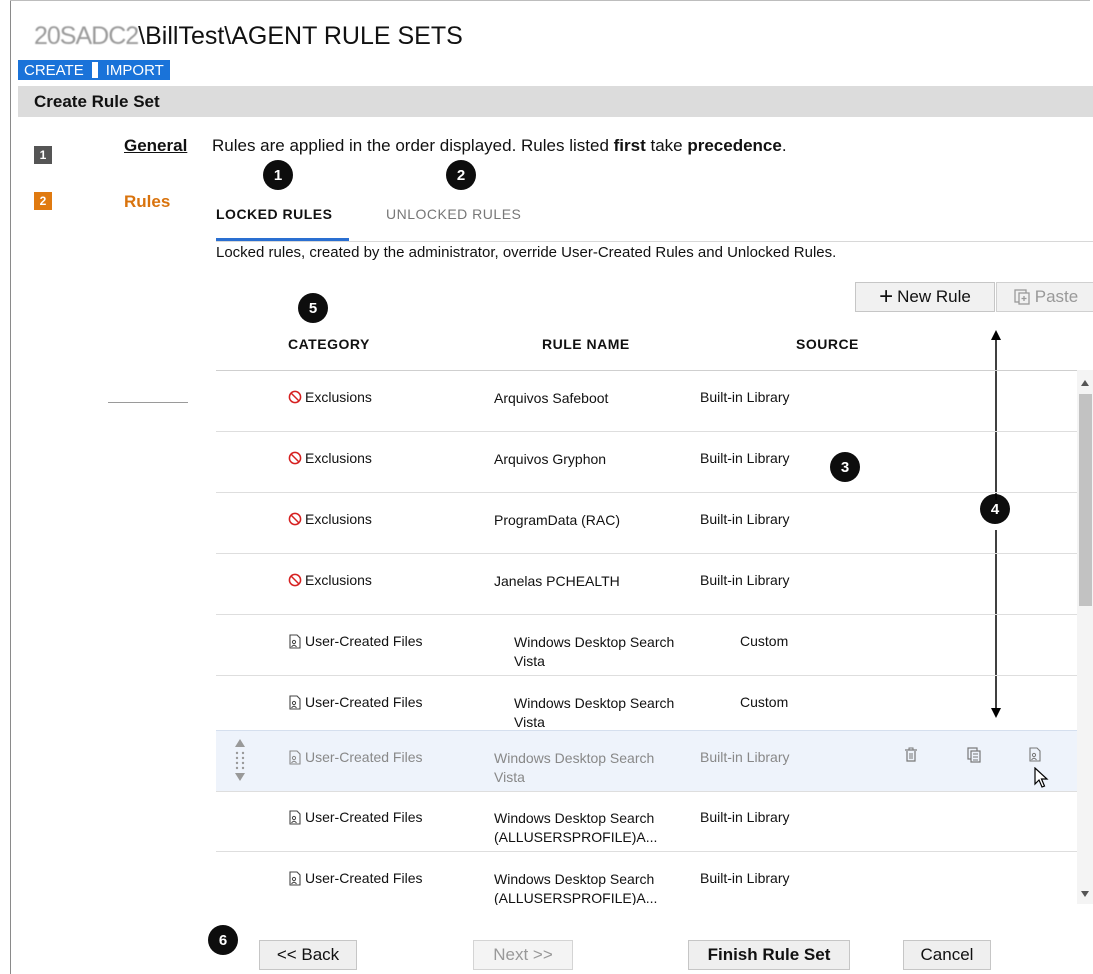  I want to click on paste-button: Paste, so click(1044, 297).